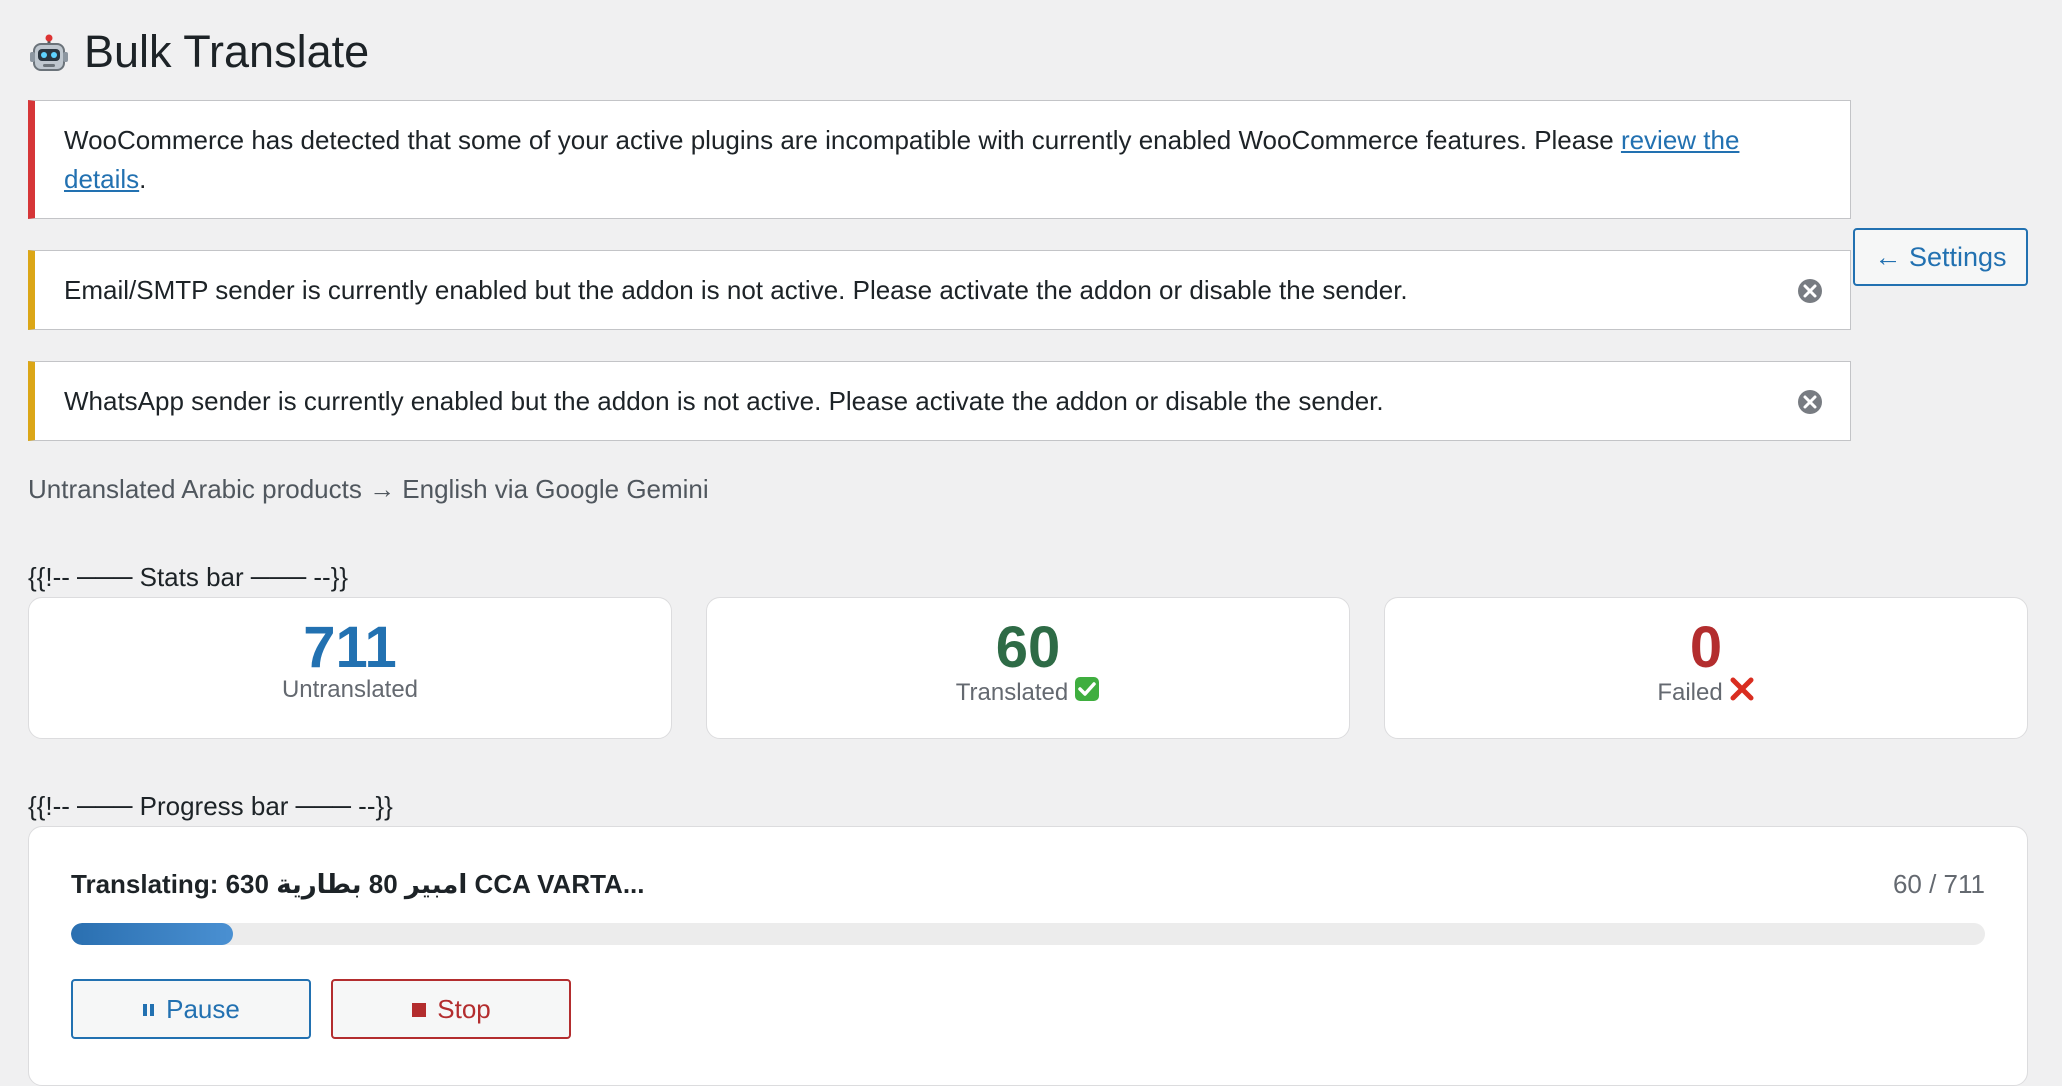 Image resolution: width=2062 pixels, height=1086 pixels. I want to click on stop-icon, so click(419, 1009).